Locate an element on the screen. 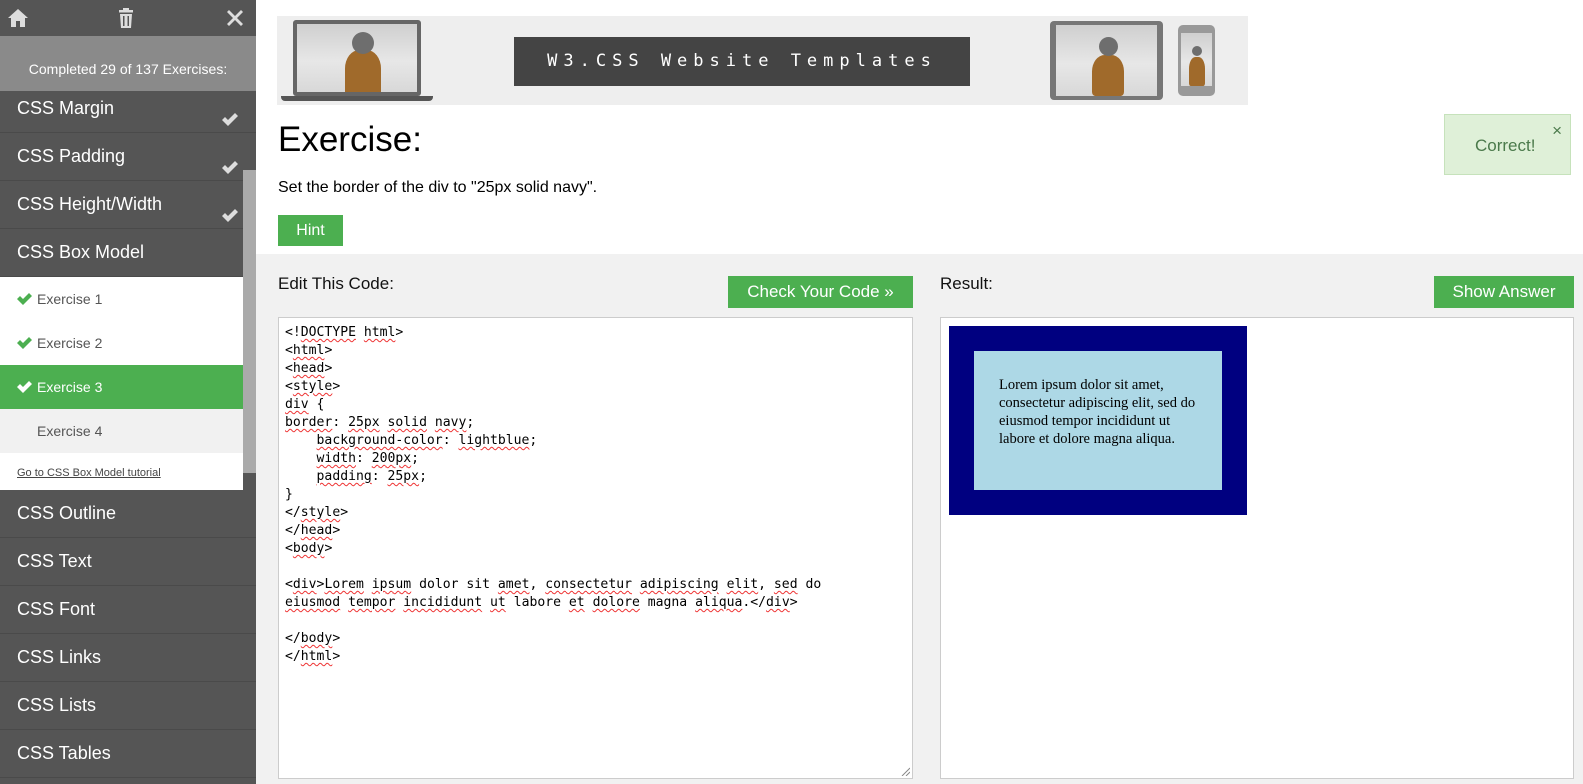  code-line: div { is located at coordinates (305, 404).